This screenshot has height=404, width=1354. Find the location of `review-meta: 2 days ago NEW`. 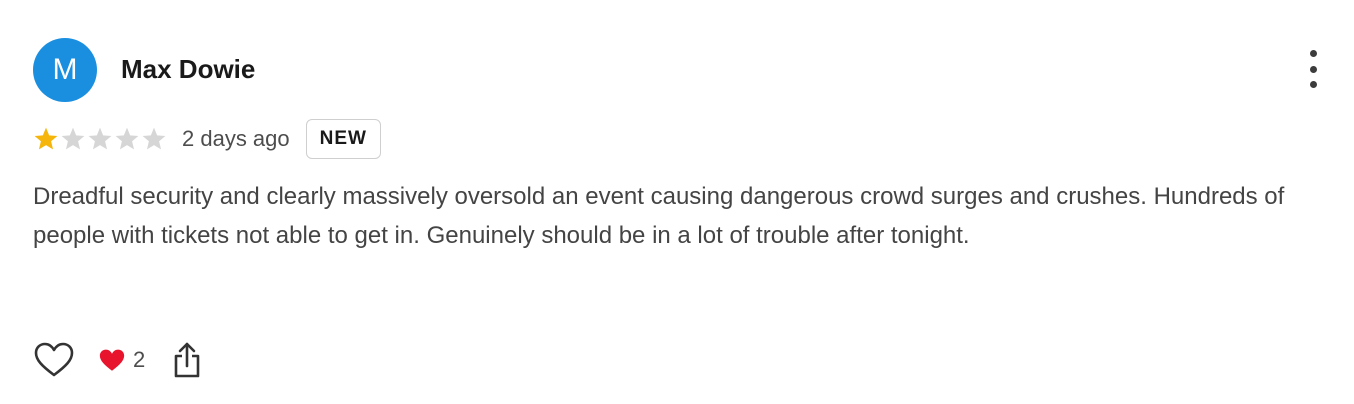

review-meta: 2 days ago NEW is located at coordinates (207, 139).